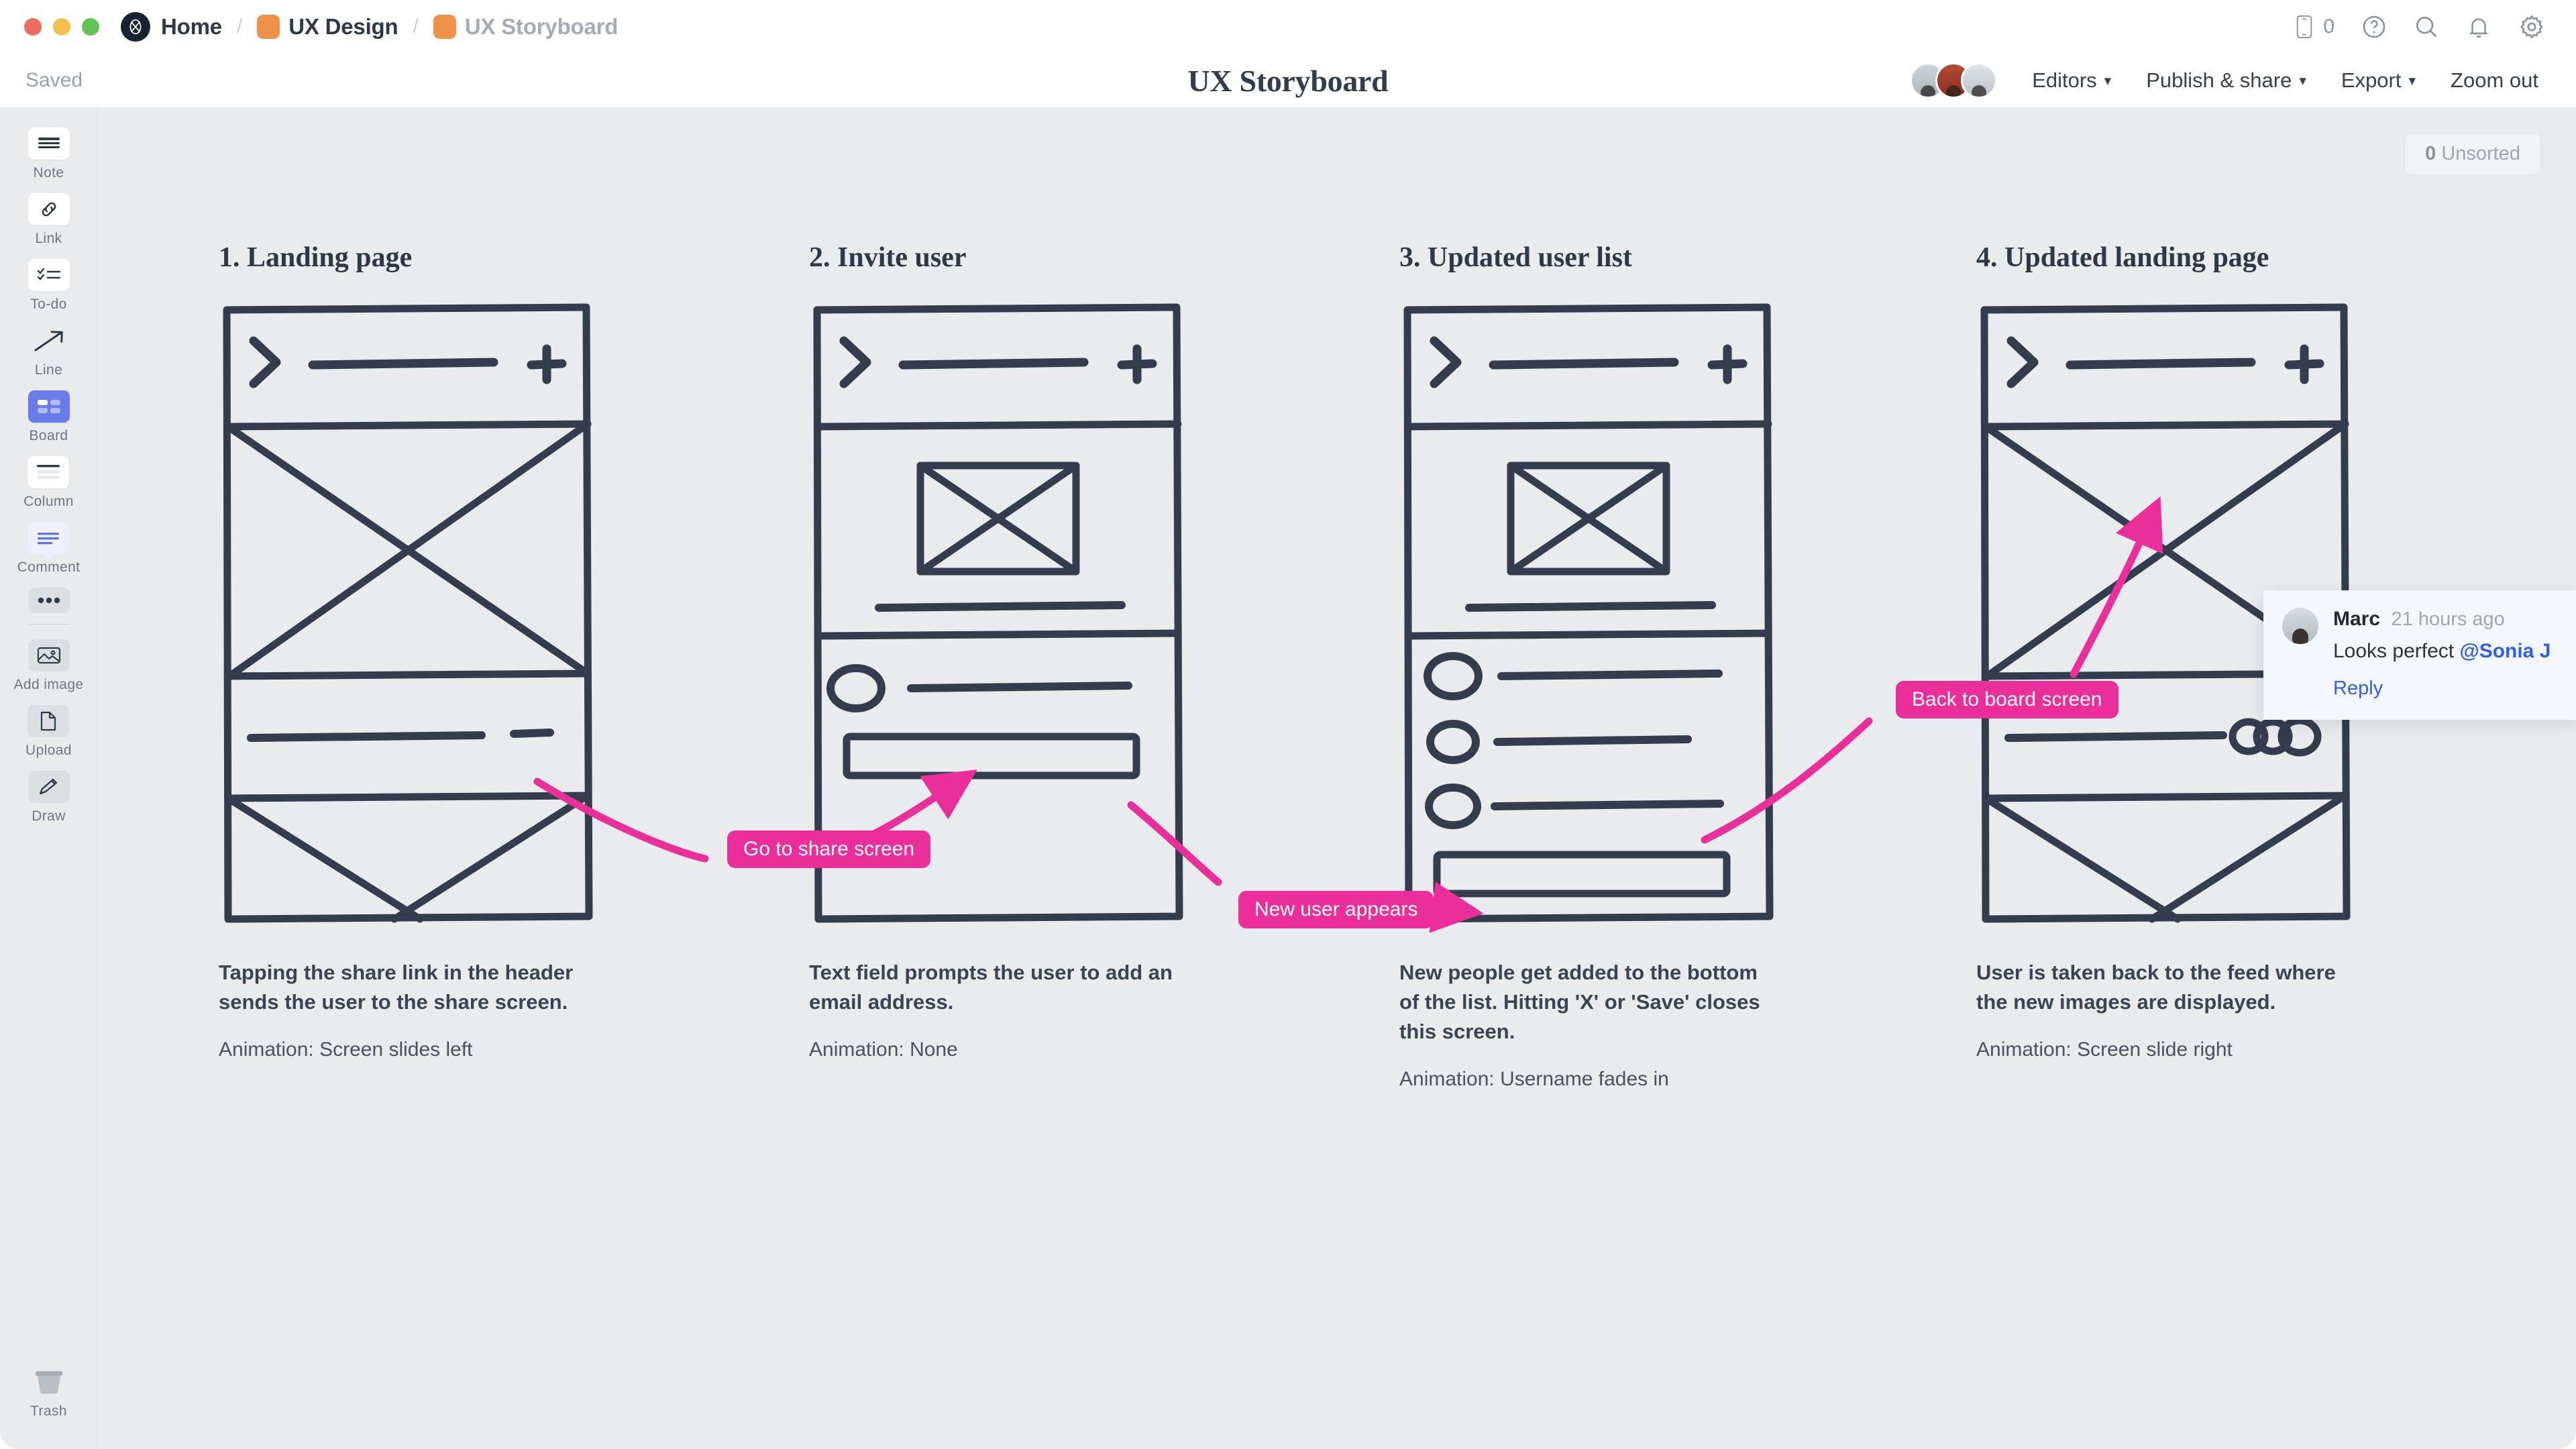 The height and width of the screenshot is (1449, 2576). What do you see at coordinates (2505, 651) in the screenshot?
I see `comment-mention: @Sonia J` at bounding box center [2505, 651].